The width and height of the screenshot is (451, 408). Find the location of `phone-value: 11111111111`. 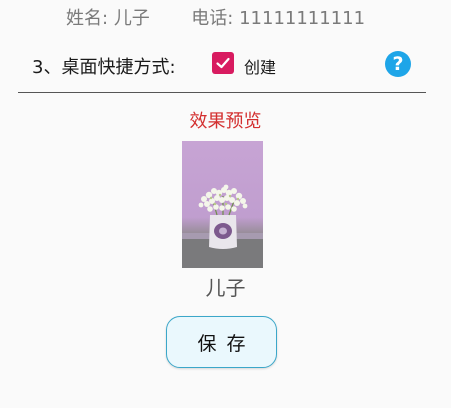

phone-value: 11111111111 is located at coordinates (302, 18).